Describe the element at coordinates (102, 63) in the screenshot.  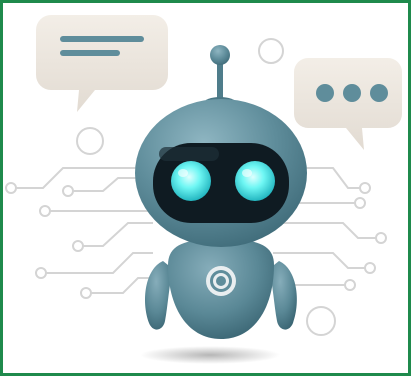
I see `speech-bubble-lines-icon` at that location.